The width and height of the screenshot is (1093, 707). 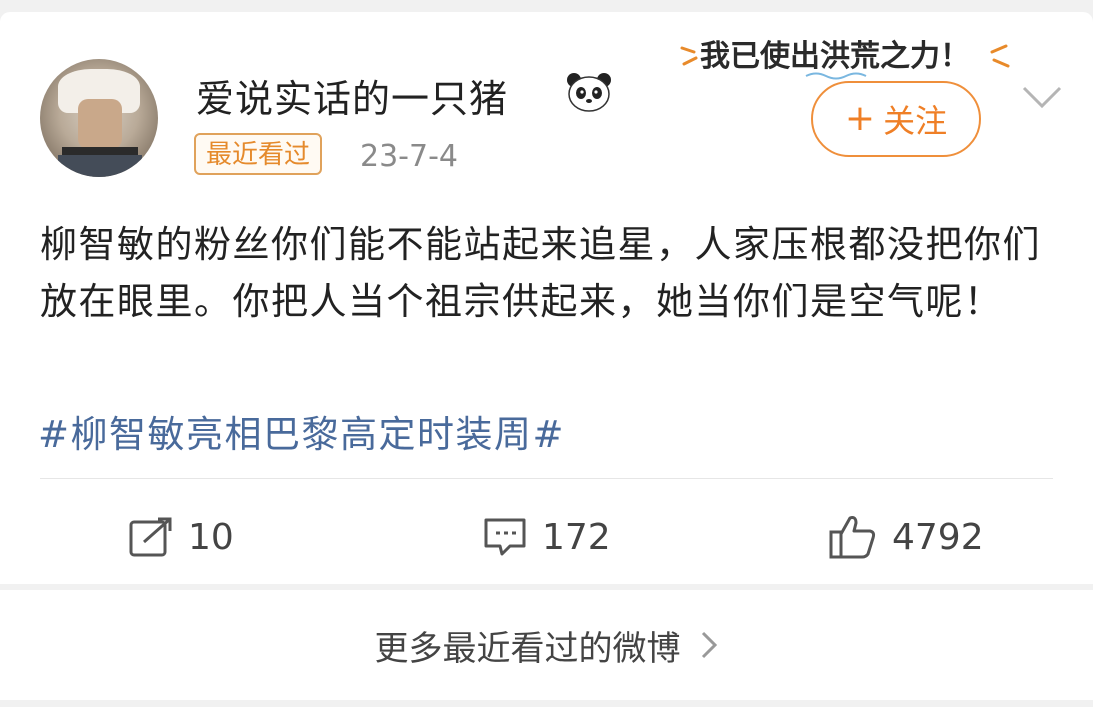 I want to click on repost-icon, so click(x=150, y=537).